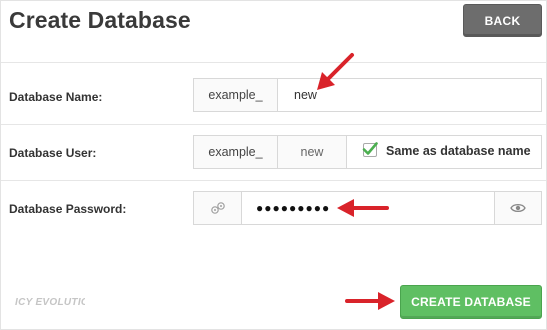 This screenshot has height=330, width=547. Describe the element at coordinates (235, 95) in the screenshot. I see `database-name-prefix: example_` at that location.